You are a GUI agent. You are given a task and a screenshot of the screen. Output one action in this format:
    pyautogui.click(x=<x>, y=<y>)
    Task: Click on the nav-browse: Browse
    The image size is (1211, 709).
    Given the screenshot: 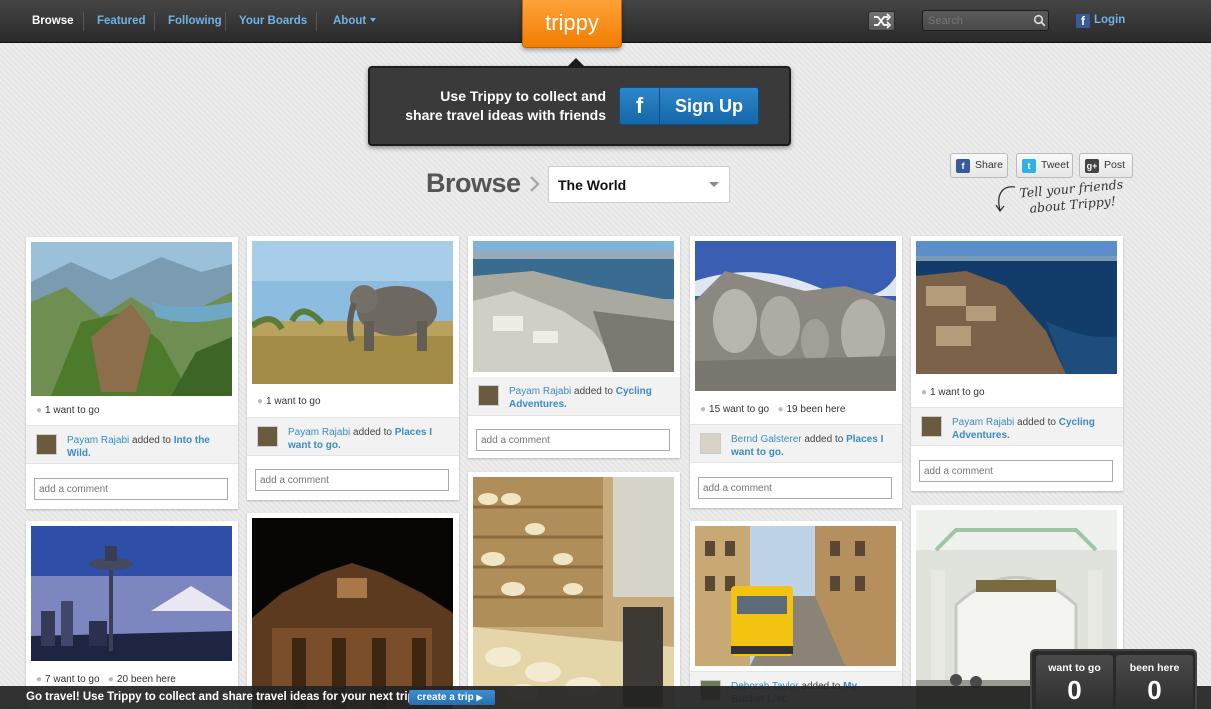 What is the action you would take?
    pyautogui.click(x=53, y=21)
    